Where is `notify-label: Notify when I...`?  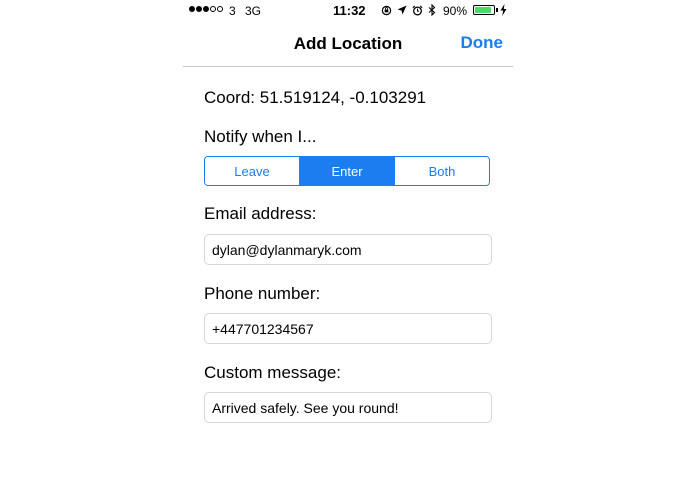
notify-label: Notify when I... is located at coordinates (260, 136).